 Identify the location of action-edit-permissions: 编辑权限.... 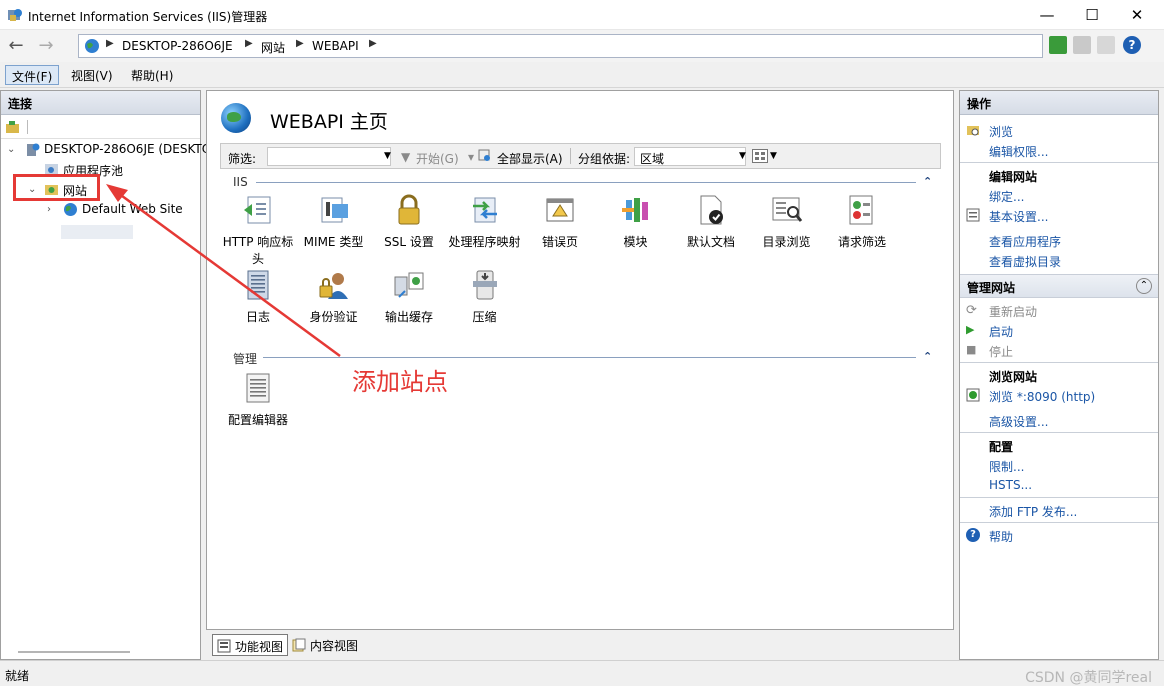
(1018, 151).